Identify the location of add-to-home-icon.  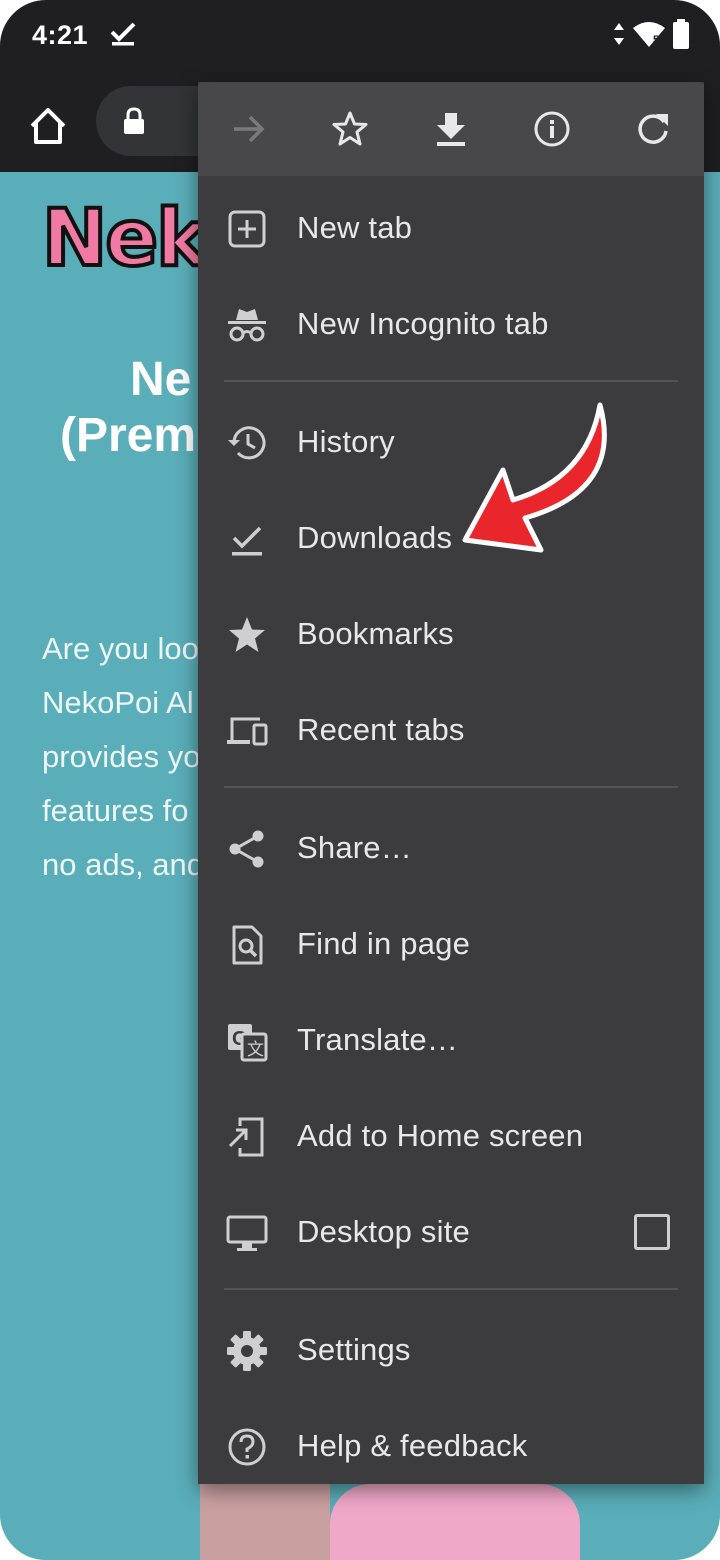
(246, 1137).